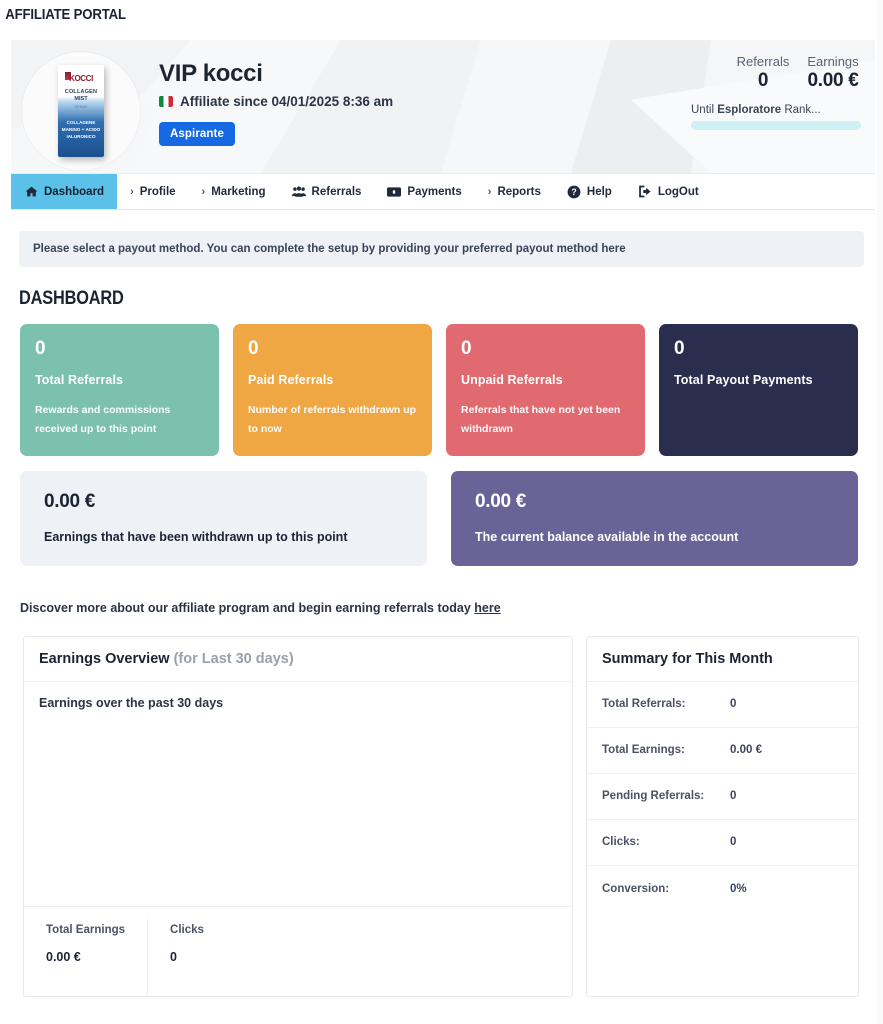  What do you see at coordinates (81, 99) in the screenshot?
I see `bottle-line-2: MIST` at bounding box center [81, 99].